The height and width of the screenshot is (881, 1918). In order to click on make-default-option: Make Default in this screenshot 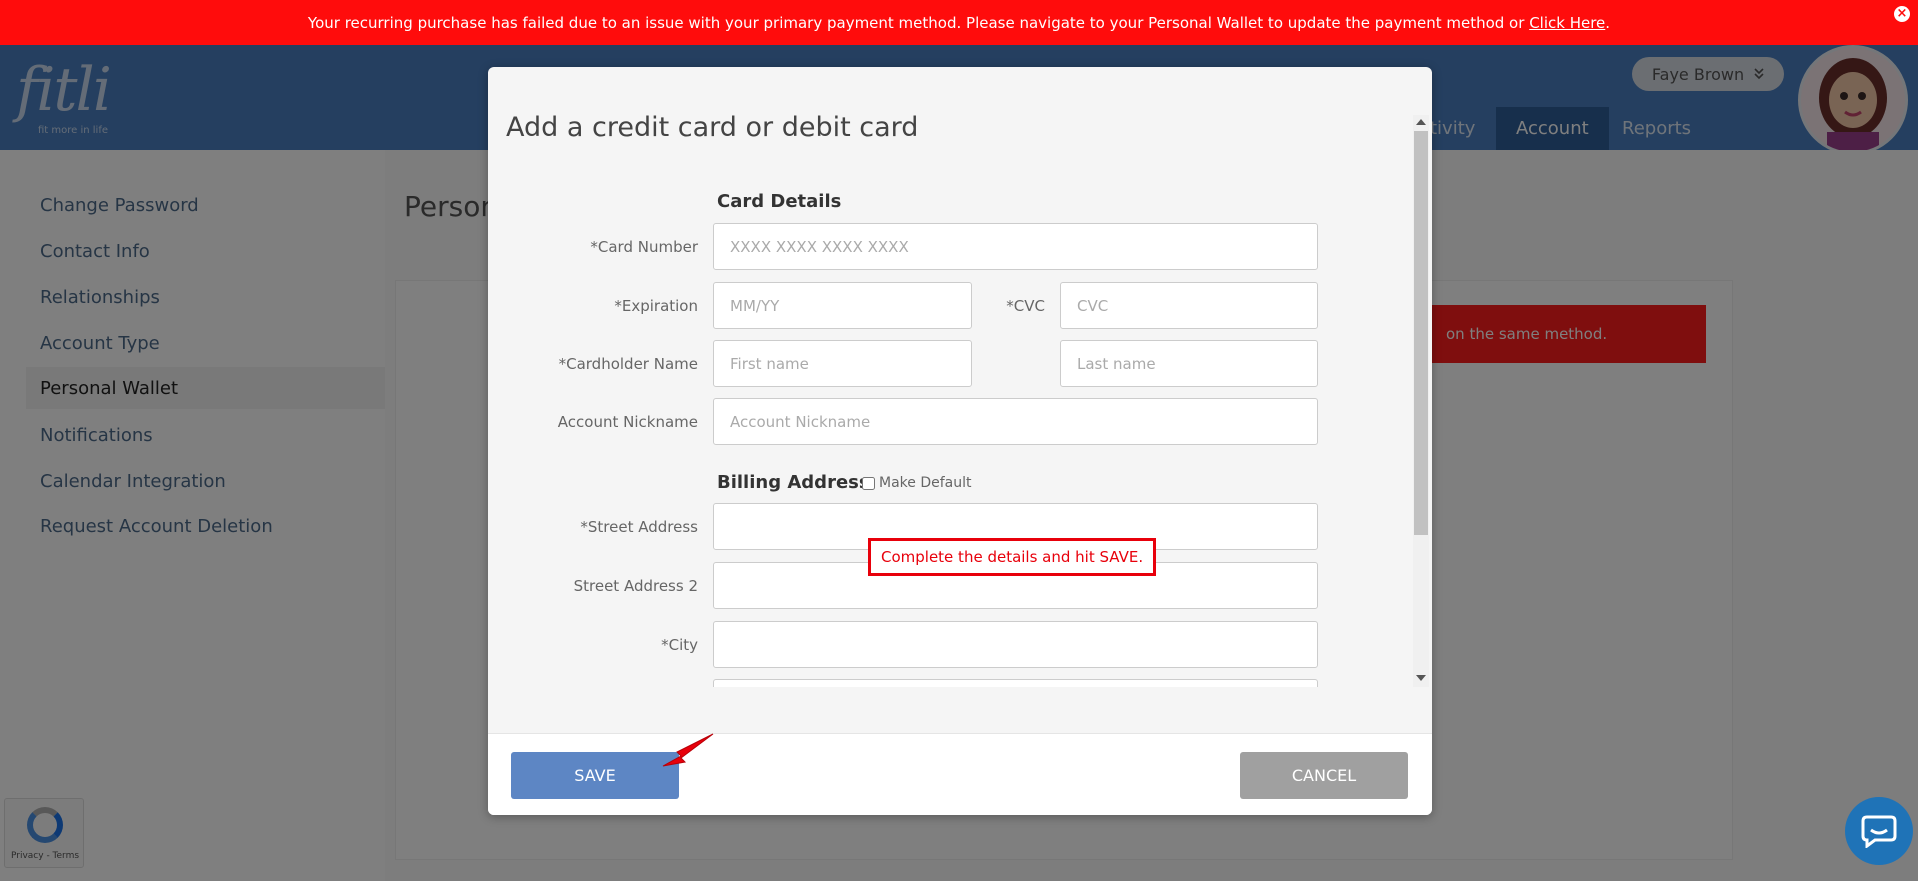, I will do `click(916, 483)`.